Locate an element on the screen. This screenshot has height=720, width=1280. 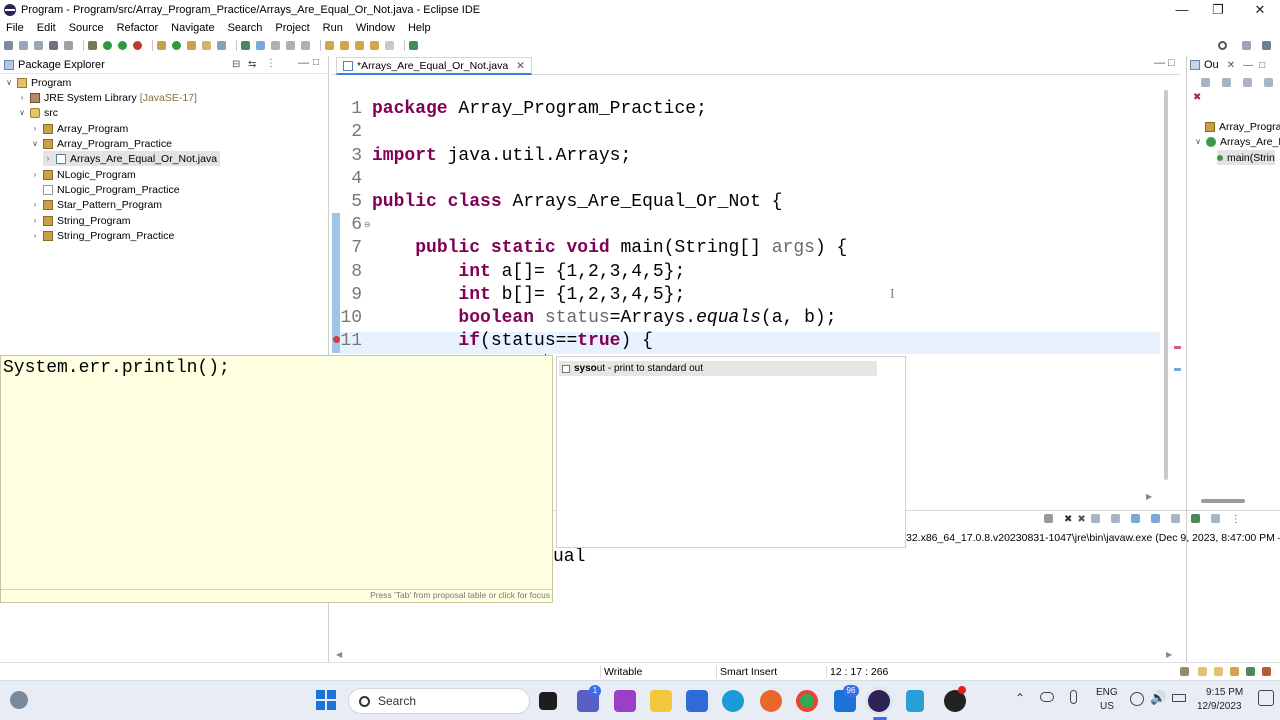
vertical-scrollbar is located at coordinates (1166, 285).